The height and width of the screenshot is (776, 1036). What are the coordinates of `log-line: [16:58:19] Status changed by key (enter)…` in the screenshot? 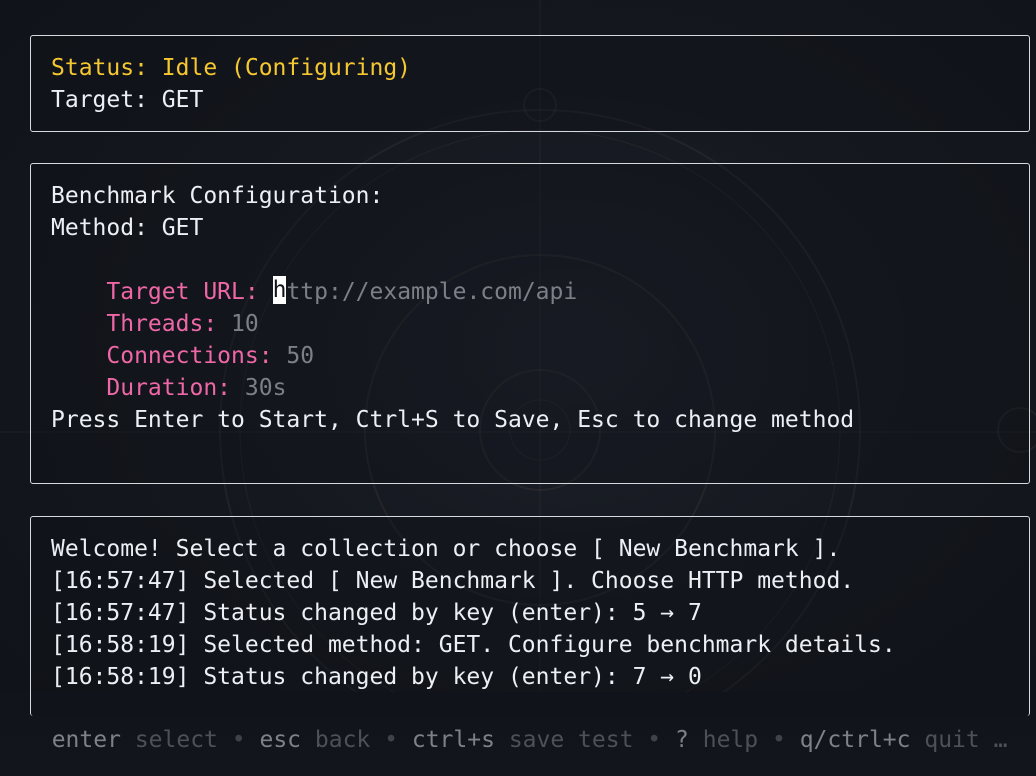 It's located at (376, 677).